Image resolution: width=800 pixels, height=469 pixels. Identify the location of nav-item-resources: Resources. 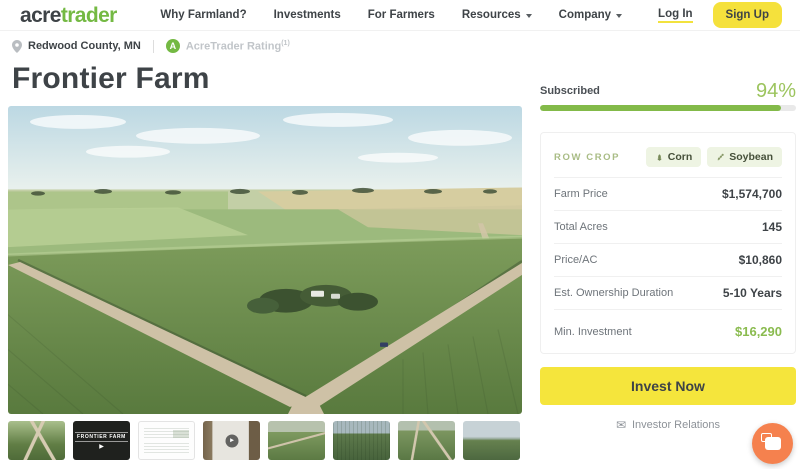
(497, 15).